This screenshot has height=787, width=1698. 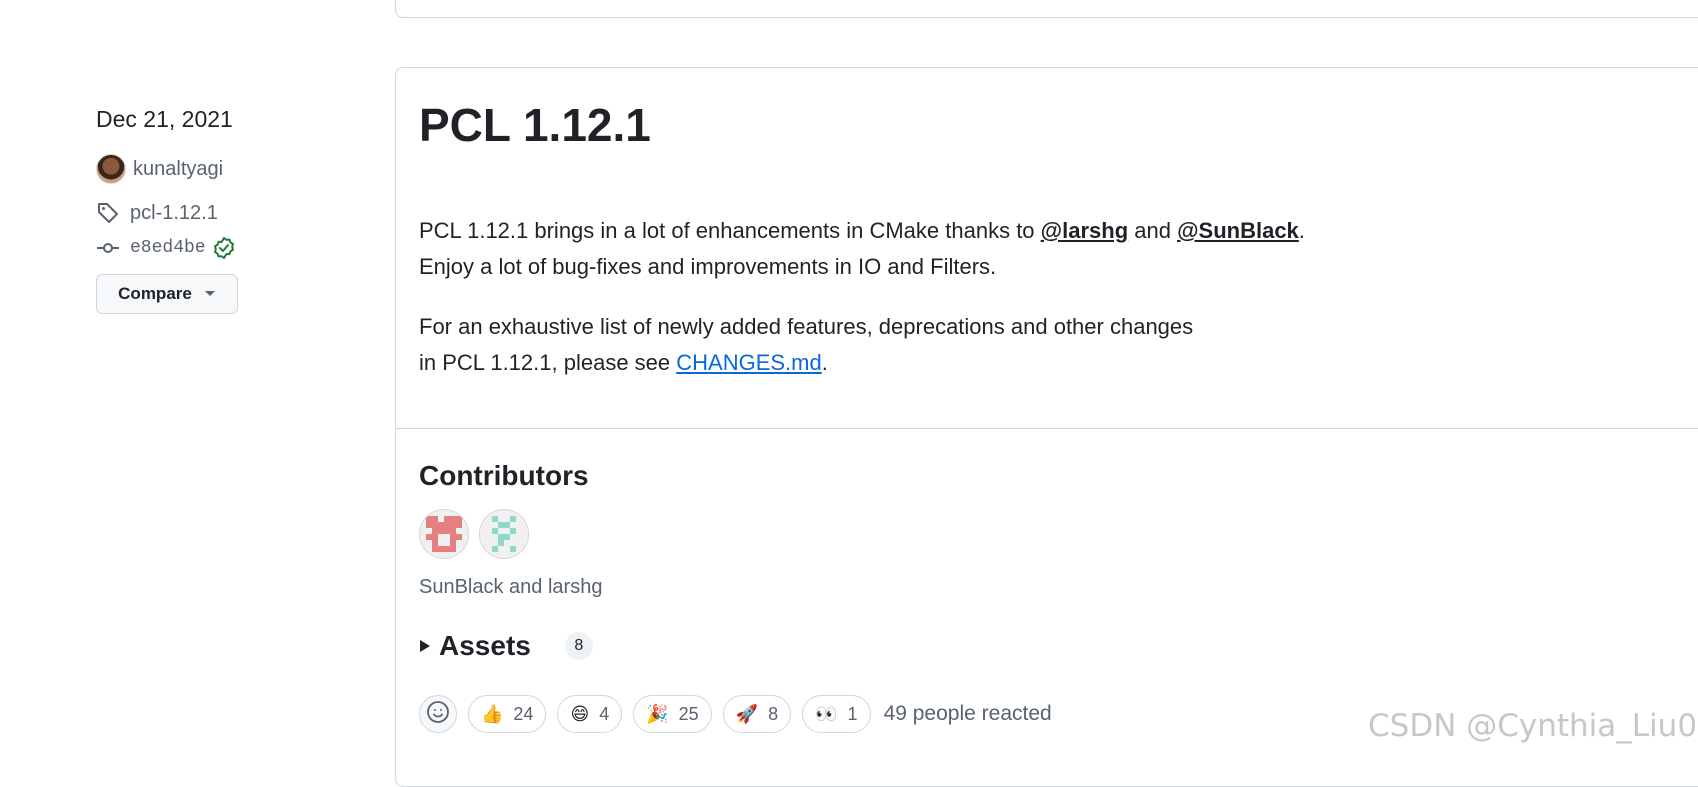 What do you see at coordinates (578, 646) in the screenshot?
I see `assets-count-badge: 8` at bounding box center [578, 646].